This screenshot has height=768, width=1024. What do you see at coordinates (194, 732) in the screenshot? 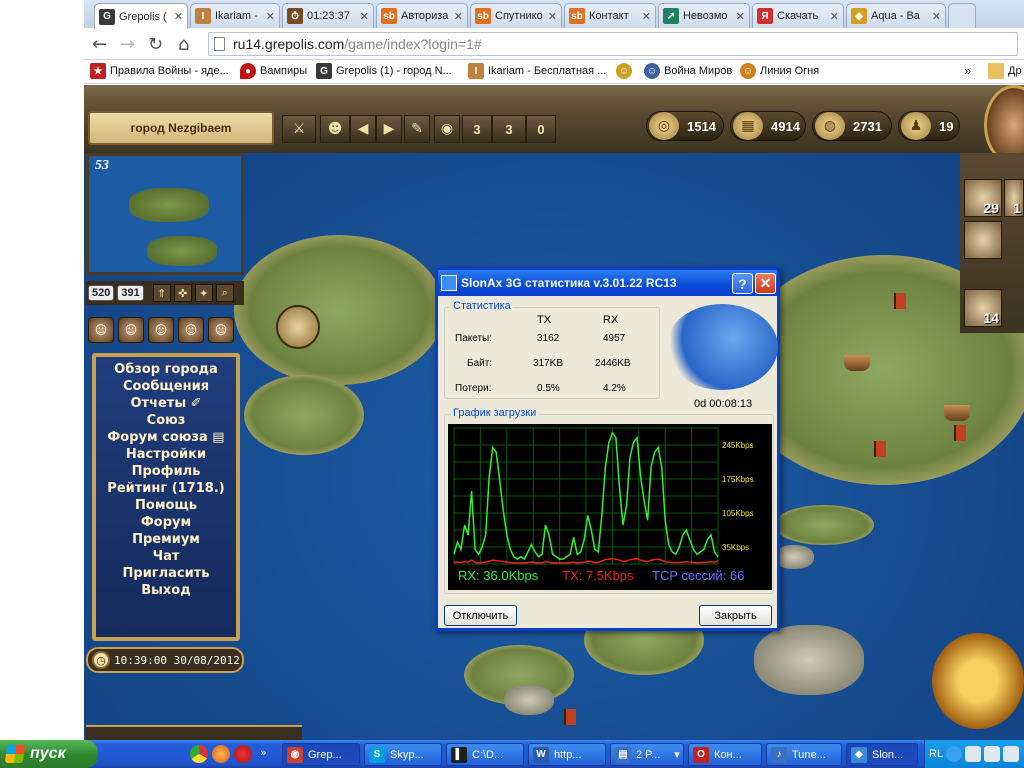
I see `chat-strip` at bounding box center [194, 732].